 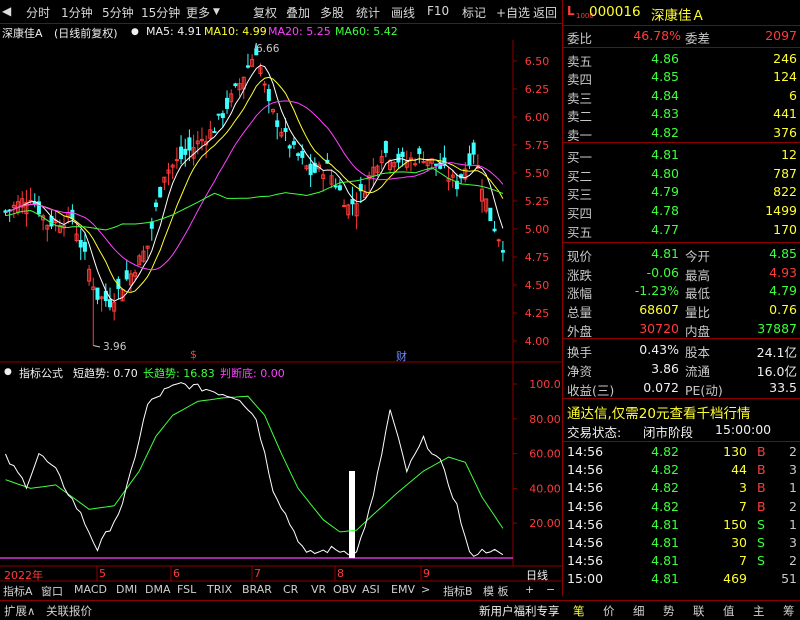 What do you see at coordinates (52, 591) in the screenshot?
I see `indicator-tab: 窗口` at bounding box center [52, 591].